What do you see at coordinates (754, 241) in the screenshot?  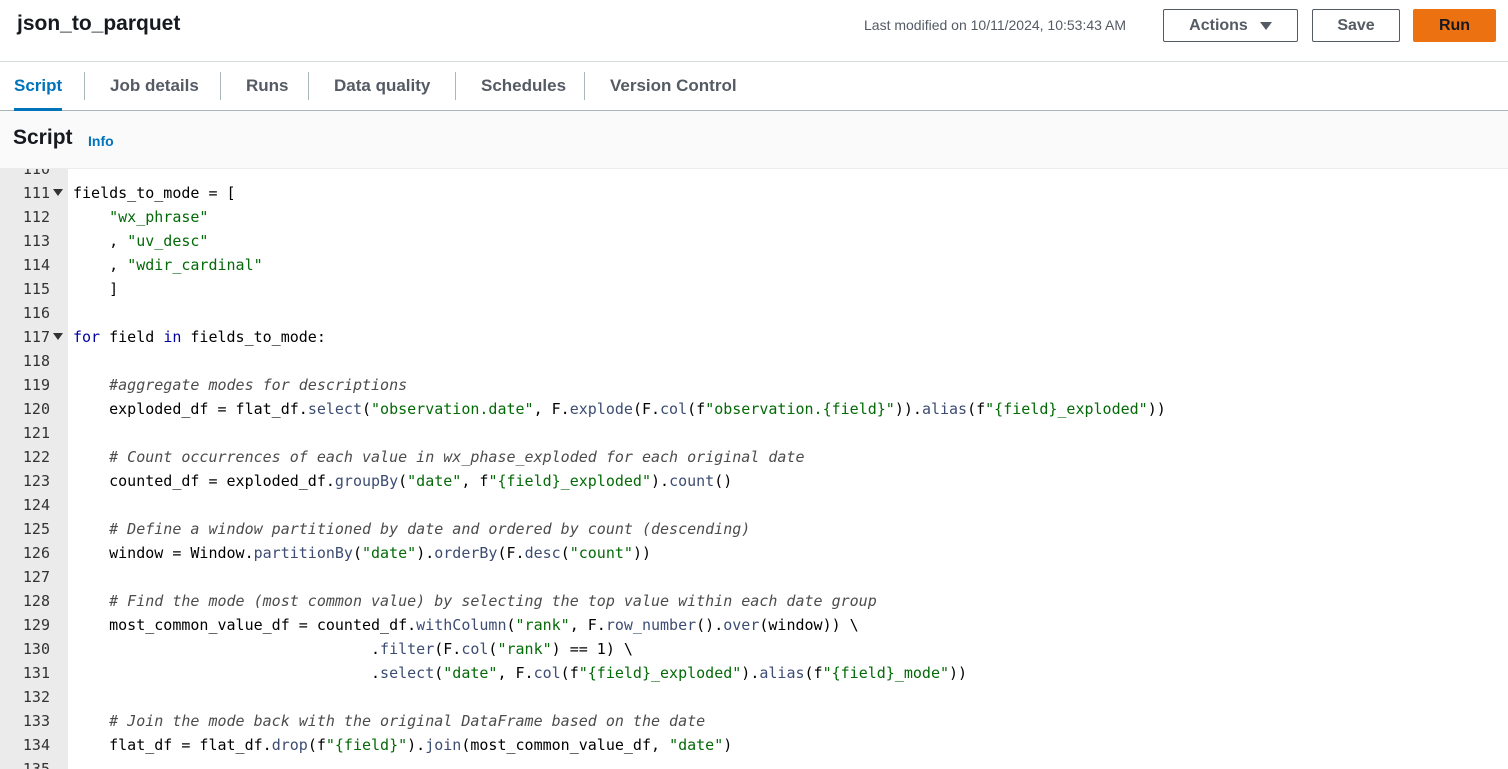 I see `code-line: 113 , "uv_desc"` at bounding box center [754, 241].